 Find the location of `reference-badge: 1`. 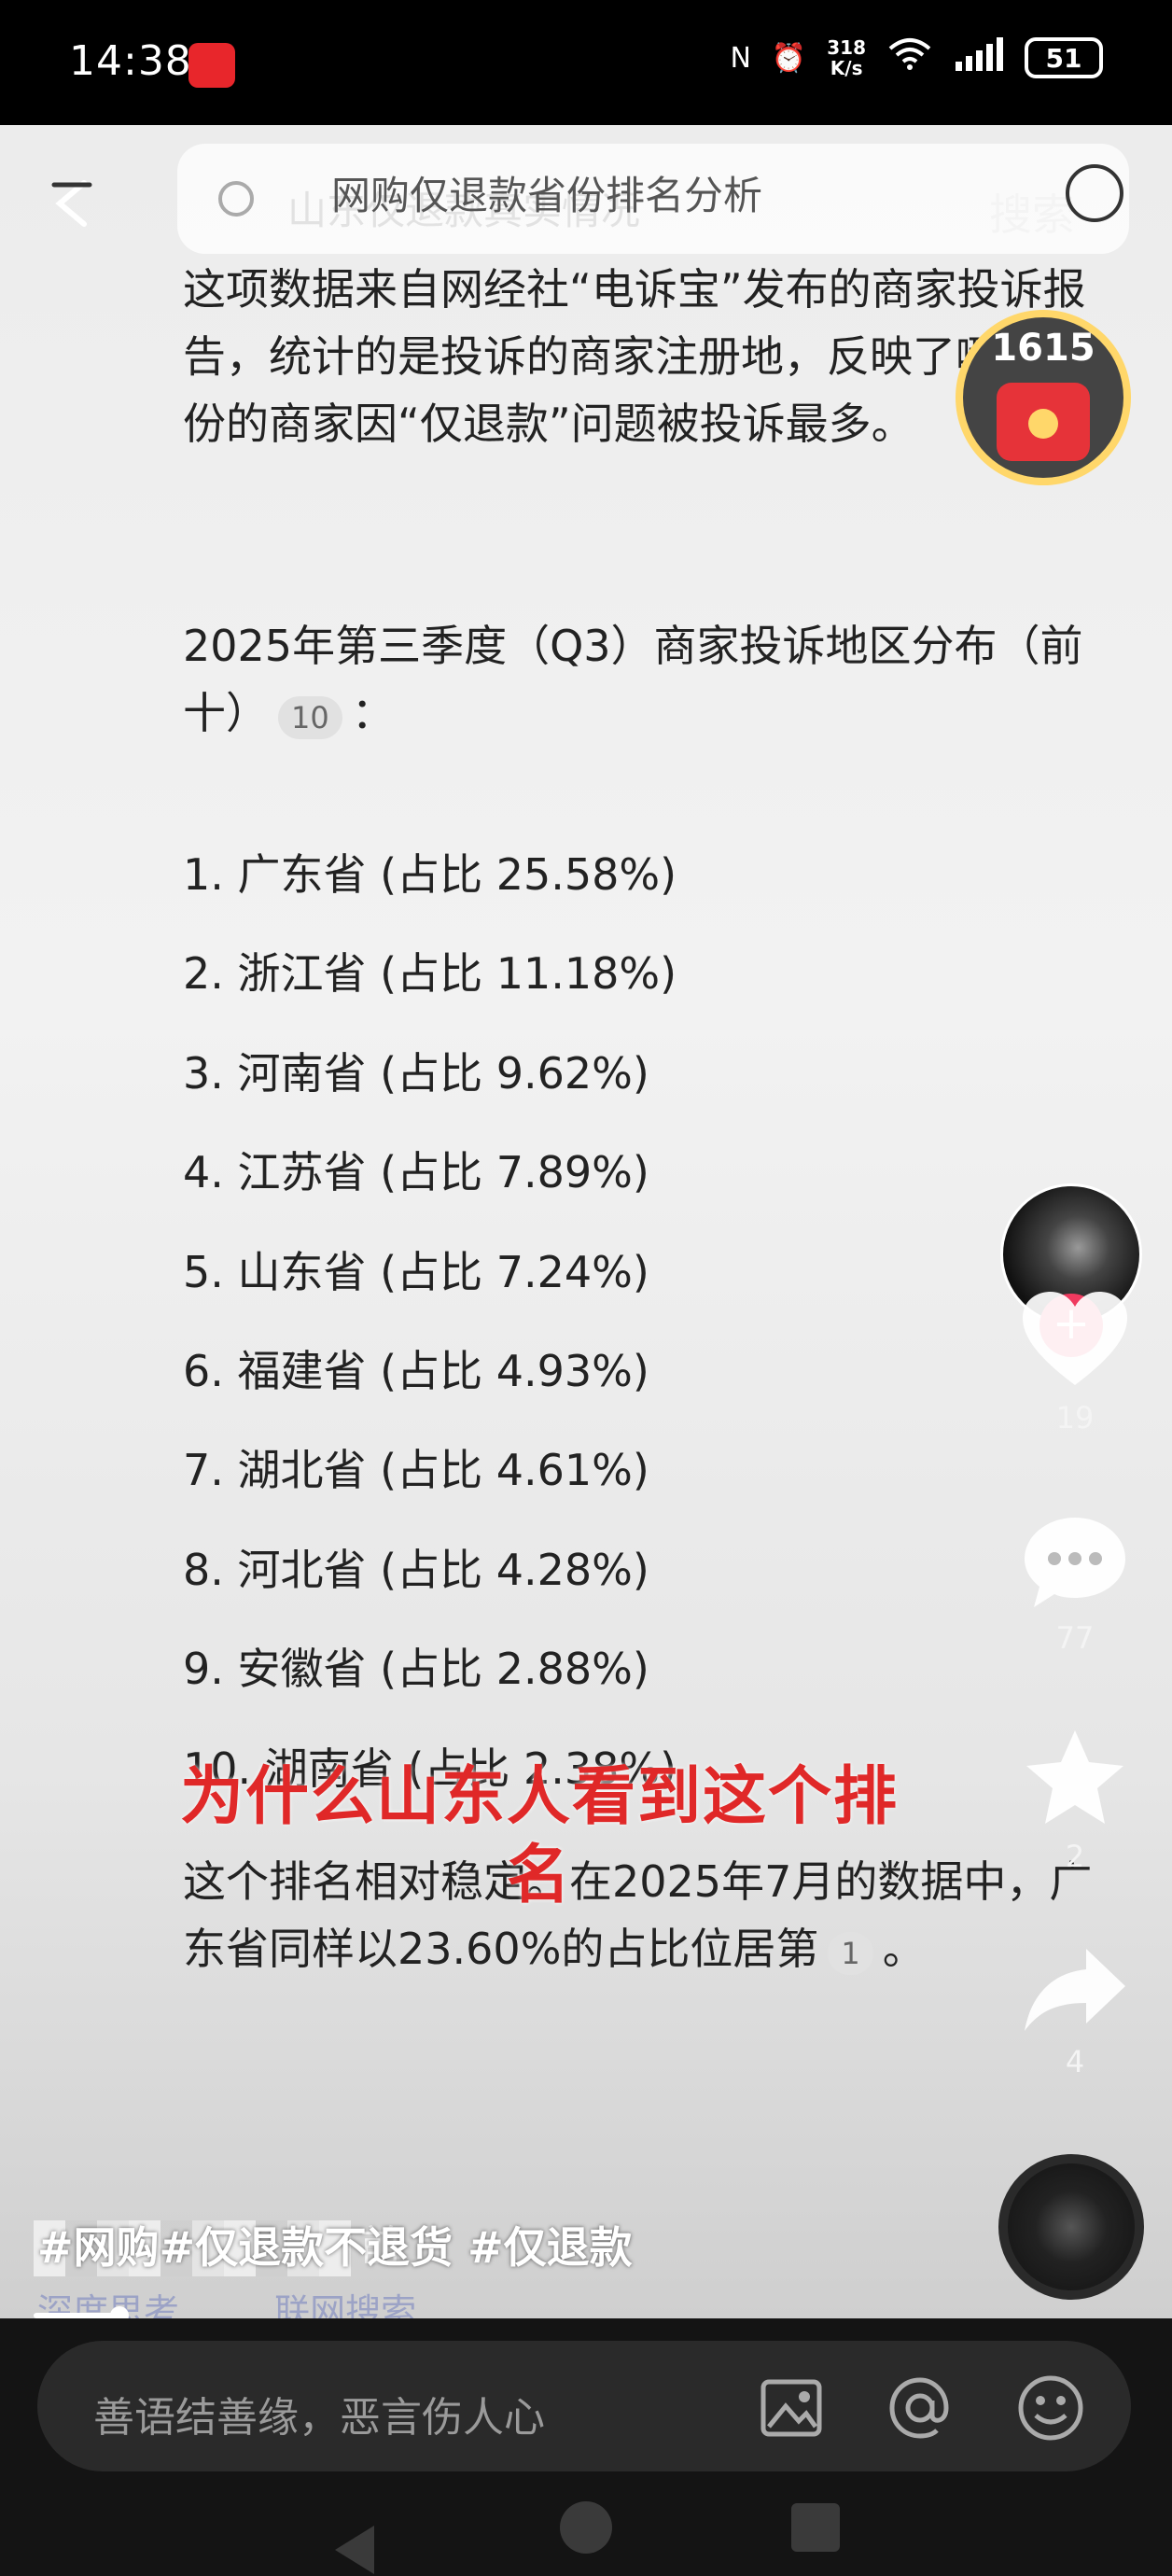

reference-badge: 1 is located at coordinates (850, 1953).